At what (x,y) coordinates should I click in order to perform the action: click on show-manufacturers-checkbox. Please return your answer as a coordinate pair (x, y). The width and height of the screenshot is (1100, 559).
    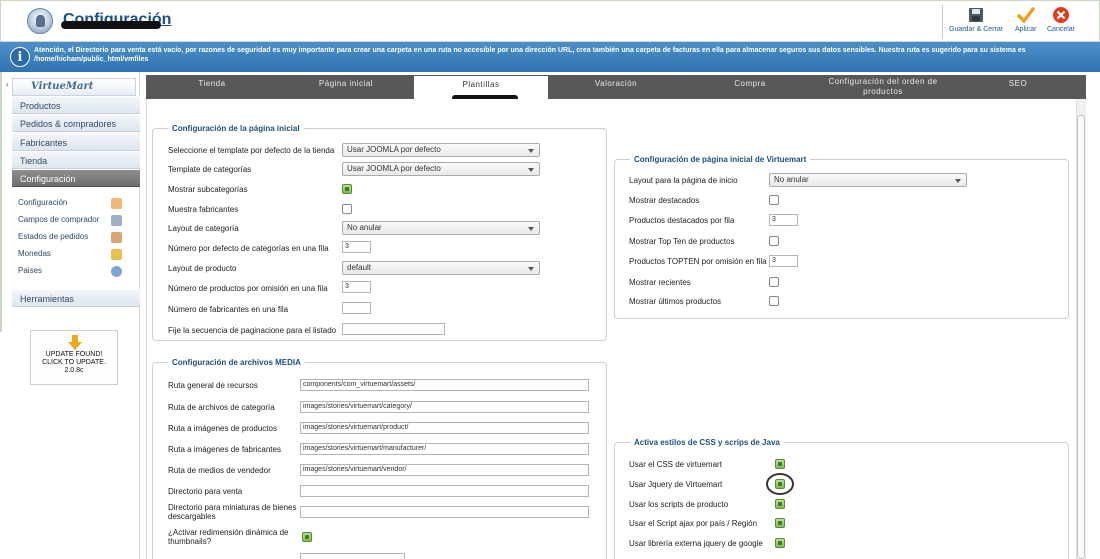
    Looking at the image, I should click on (347, 209).